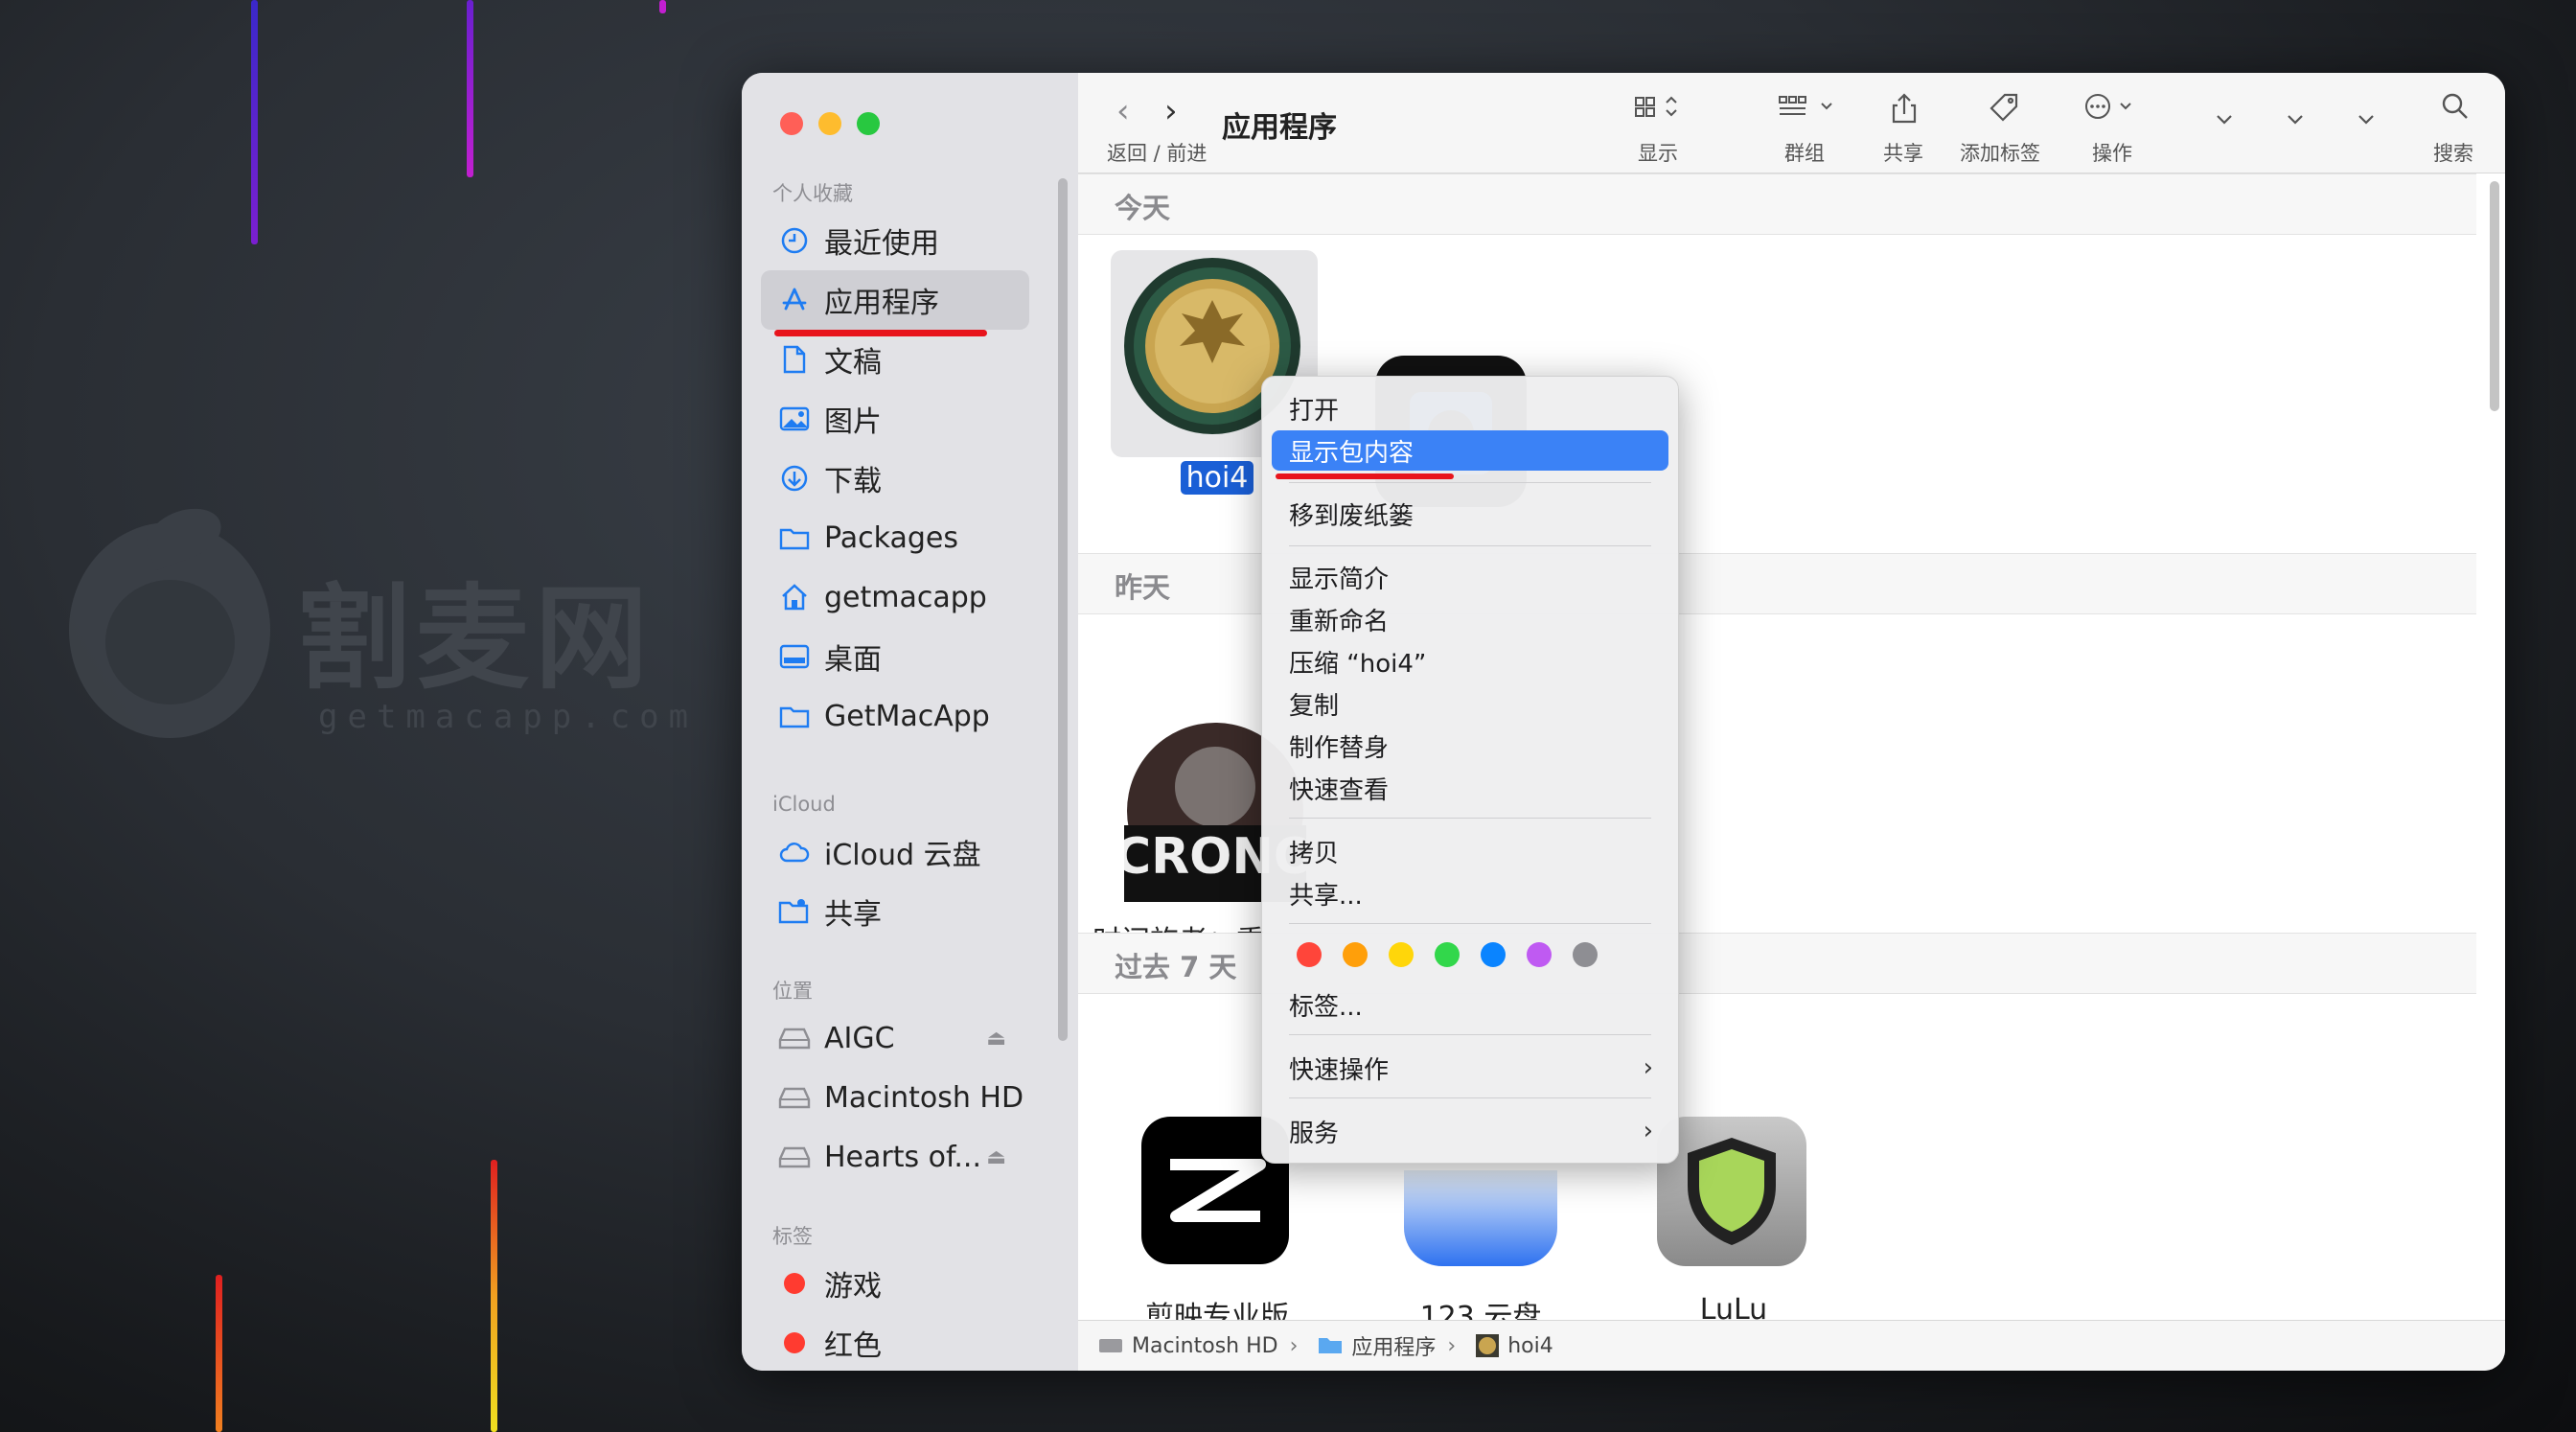 The width and height of the screenshot is (2576, 1432). Describe the element at coordinates (1493, 954) in the screenshot. I see `tag-color-blue` at that location.